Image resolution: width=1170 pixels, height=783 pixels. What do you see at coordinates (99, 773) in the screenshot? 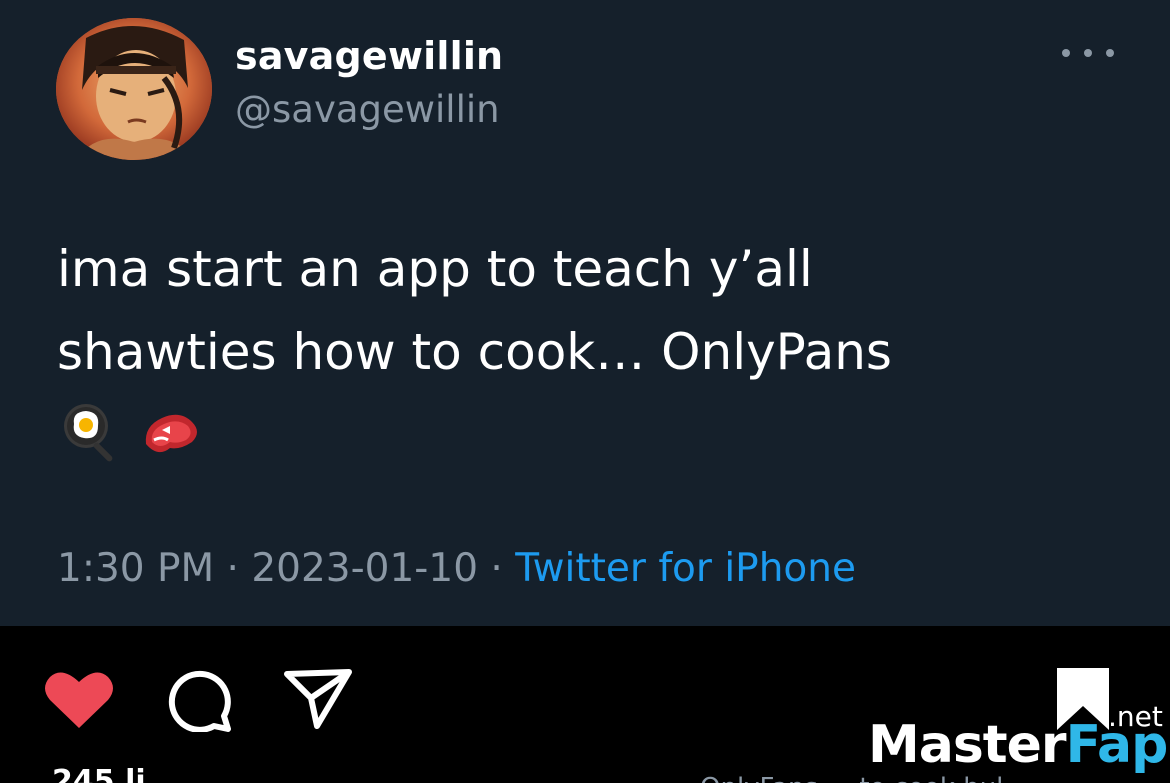
I see `likes-count: 245 li` at bounding box center [99, 773].